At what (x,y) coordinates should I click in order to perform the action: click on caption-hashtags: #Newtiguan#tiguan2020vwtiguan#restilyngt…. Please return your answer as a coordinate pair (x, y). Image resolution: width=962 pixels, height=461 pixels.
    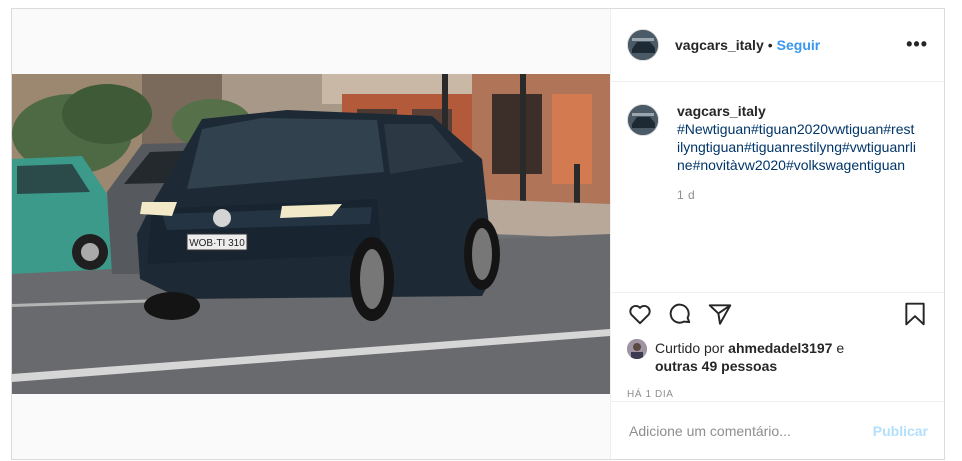
    Looking at the image, I should click on (797, 147).